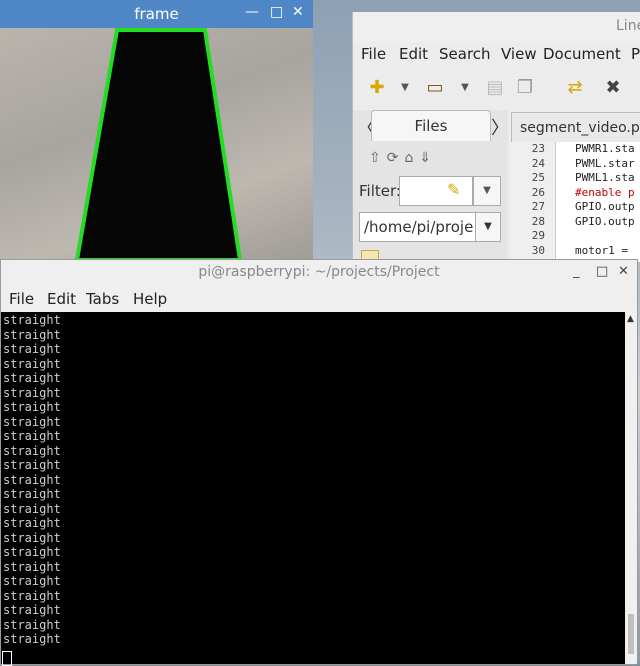  I want to click on menu-search: Search, so click(465, 54).